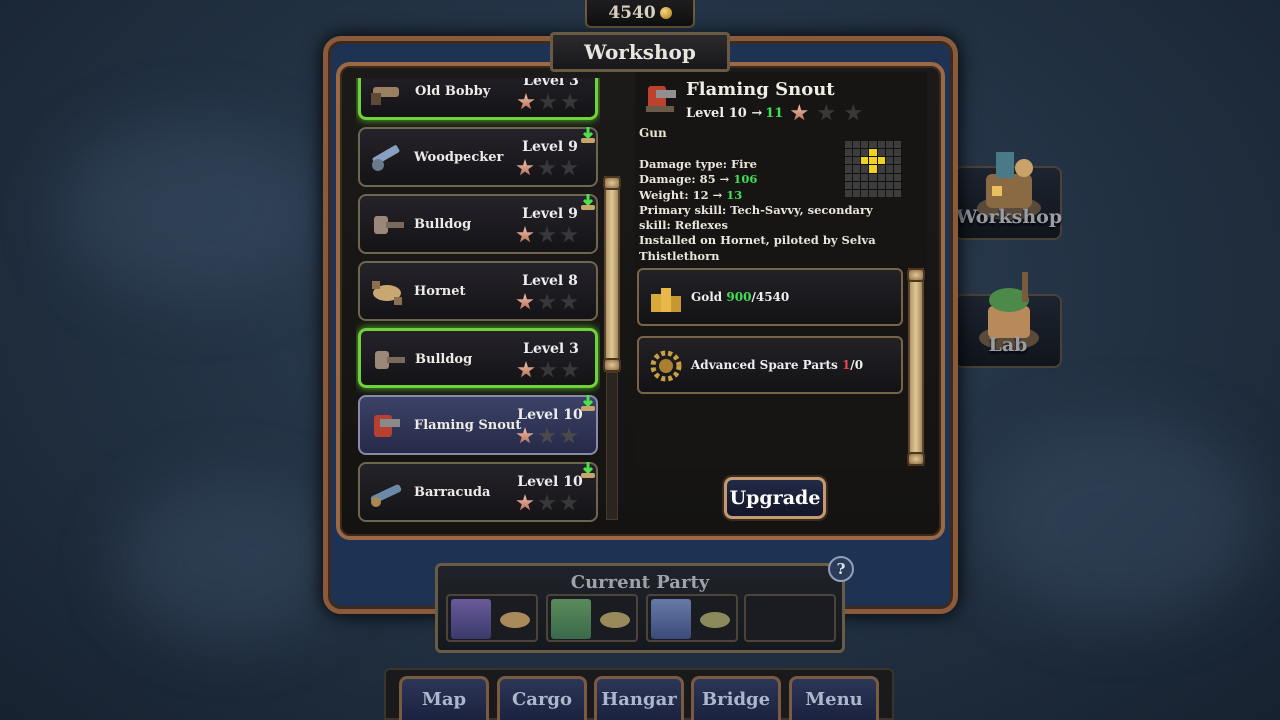 This screenshot has height=720, width=1280. Describe the element at coordinates (1008, 320) in the screenshot. I see `lab-building-button: Lab` at that location.